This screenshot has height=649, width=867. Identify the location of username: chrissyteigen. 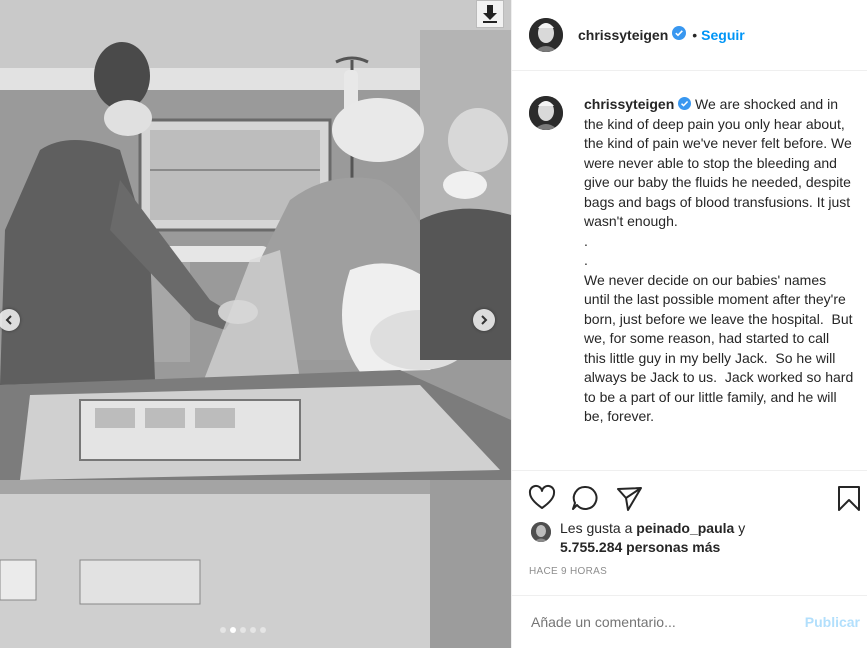
(623, 35).